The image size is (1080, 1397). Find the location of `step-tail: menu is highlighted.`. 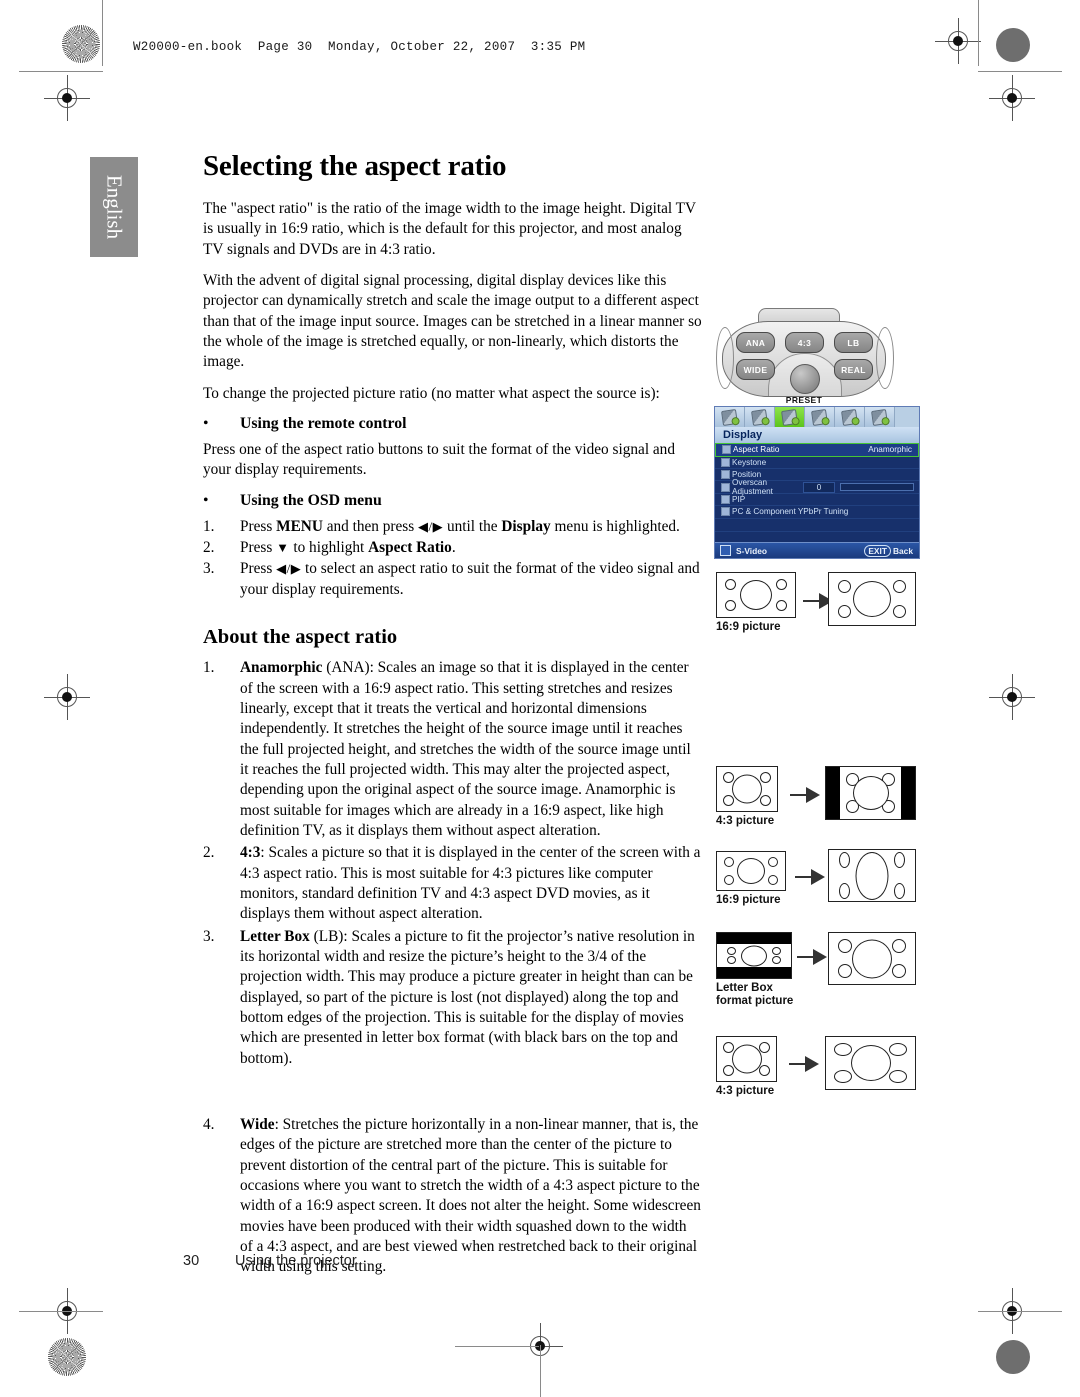

step-tail: menu is highlighted. is located at coordinates (615, 526).